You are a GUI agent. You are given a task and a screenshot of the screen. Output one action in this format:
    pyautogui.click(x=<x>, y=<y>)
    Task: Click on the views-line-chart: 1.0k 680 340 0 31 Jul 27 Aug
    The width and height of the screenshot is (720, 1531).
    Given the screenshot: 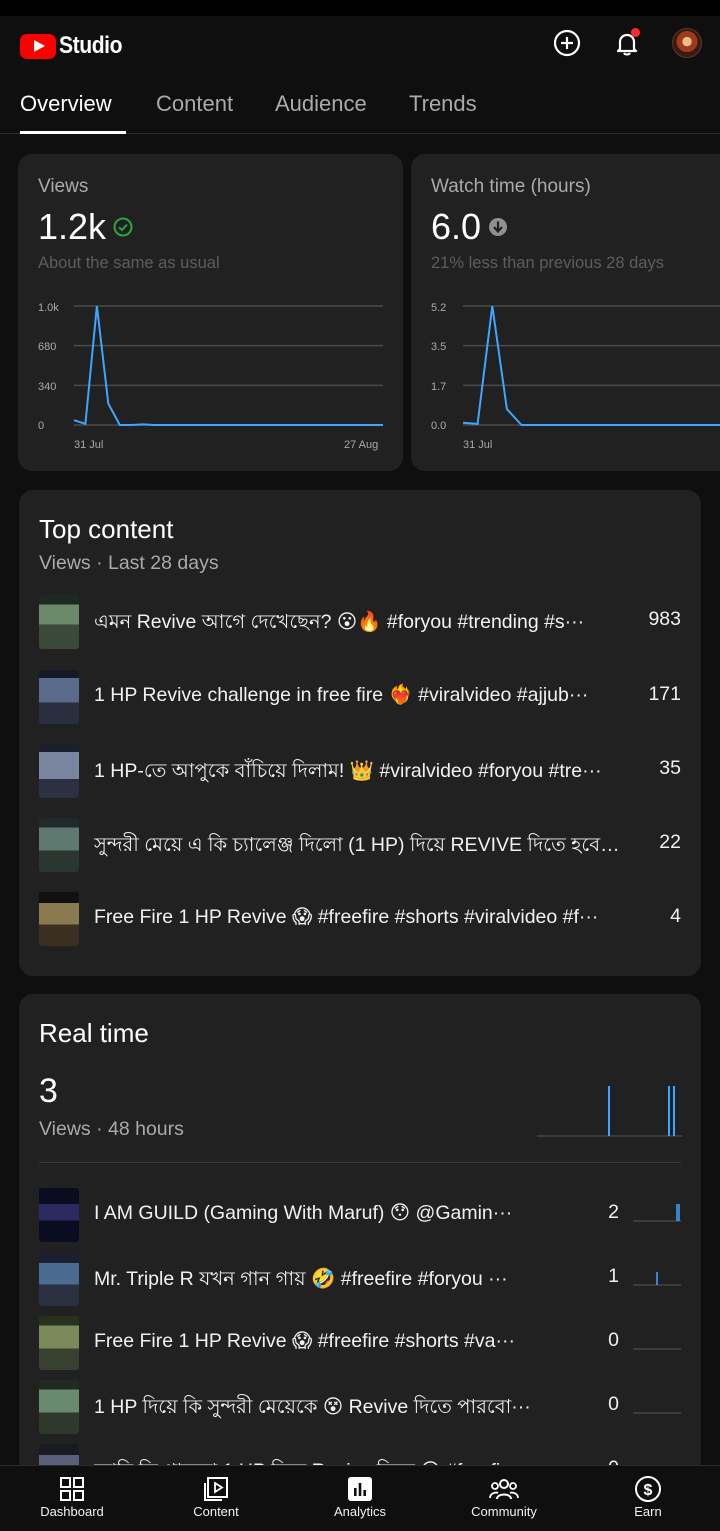 What is the action you would take?
    pyautogui.click(x=210, y=376)
    